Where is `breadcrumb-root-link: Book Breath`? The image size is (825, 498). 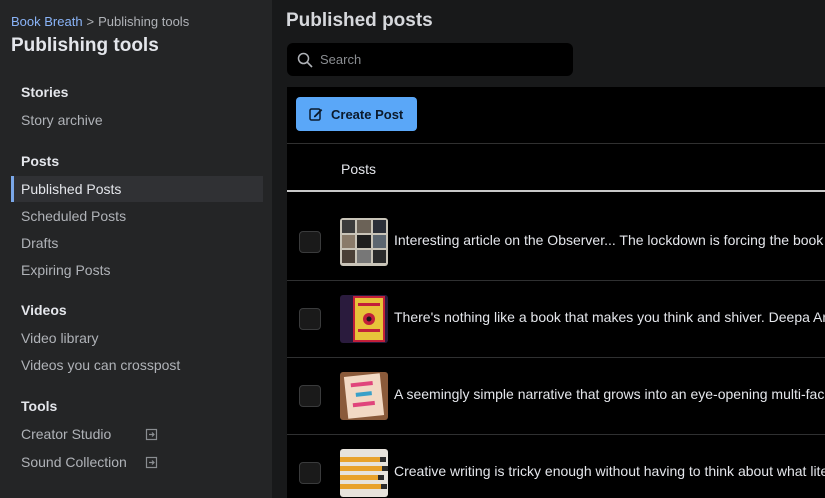
breadcrumb-root-link: Book Breath is located at coordinates (47, 21).